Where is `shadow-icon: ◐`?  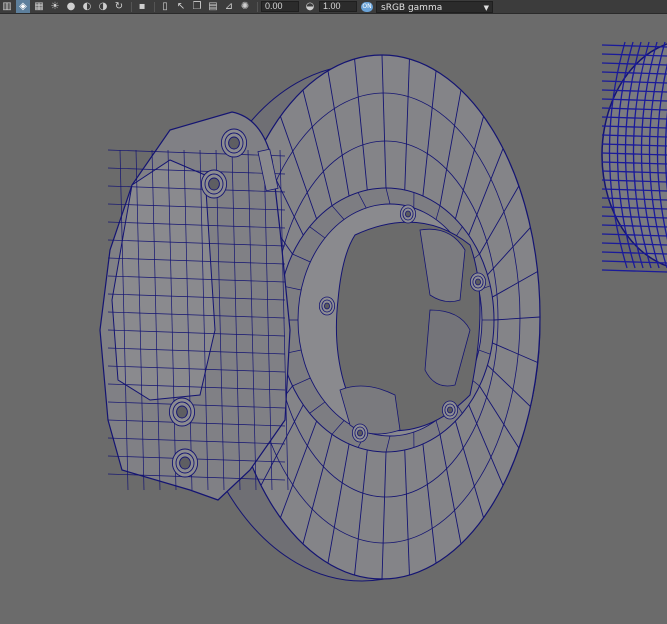
shadow-icon: ◐ is located at coordinates (87, 6).